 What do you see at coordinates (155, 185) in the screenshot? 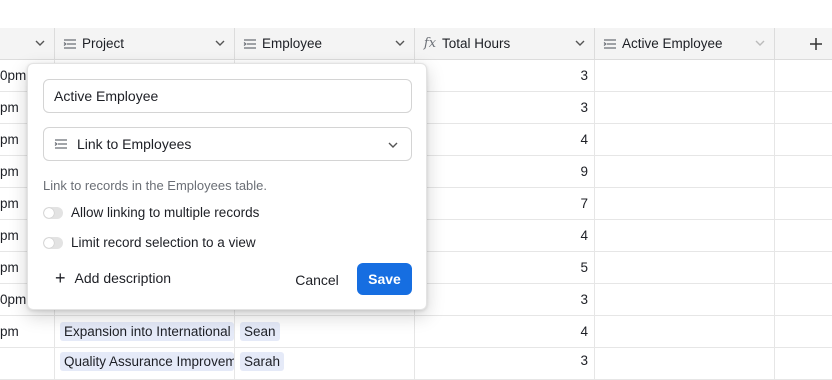
I see `field-type-description: Link to records in the Employees table.` at bounding box center [155, 185].